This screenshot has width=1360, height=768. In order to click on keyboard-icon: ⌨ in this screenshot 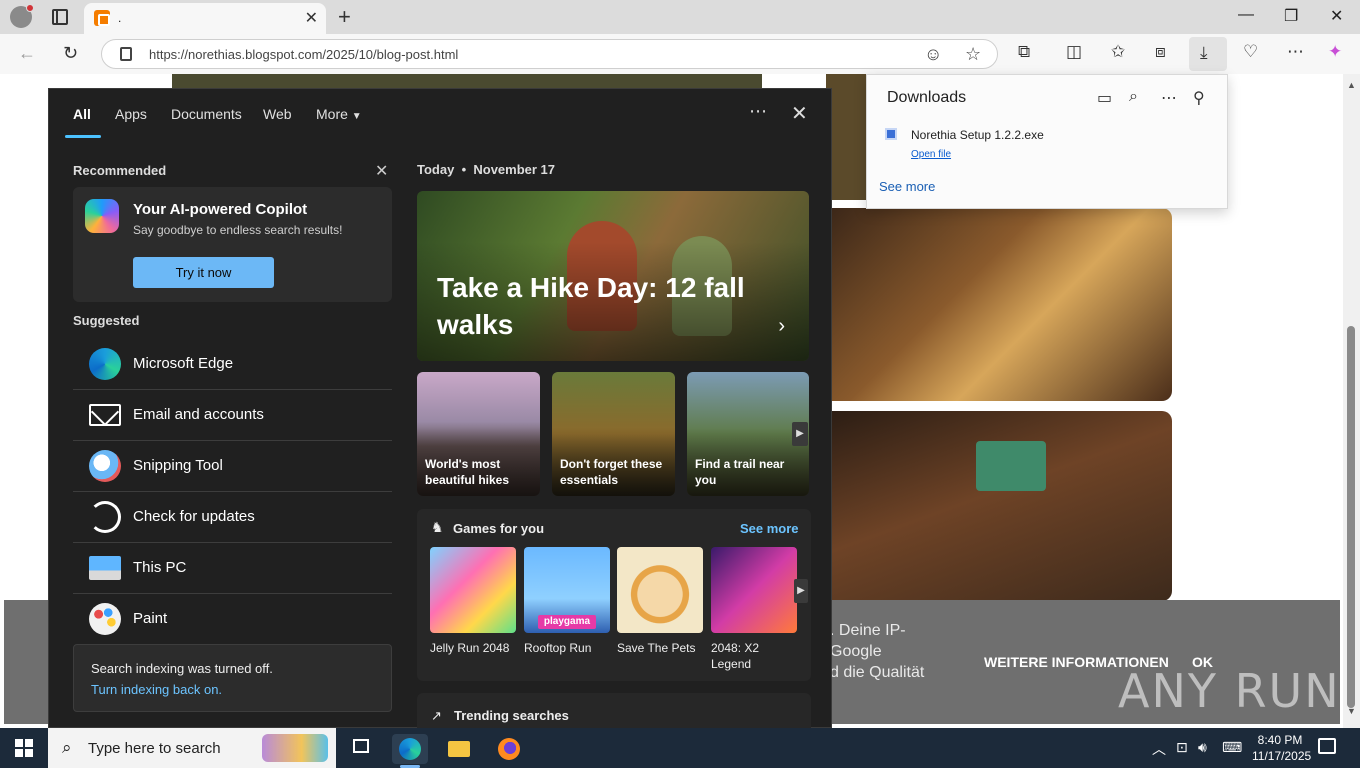, I will do `click(1232, 747)`.